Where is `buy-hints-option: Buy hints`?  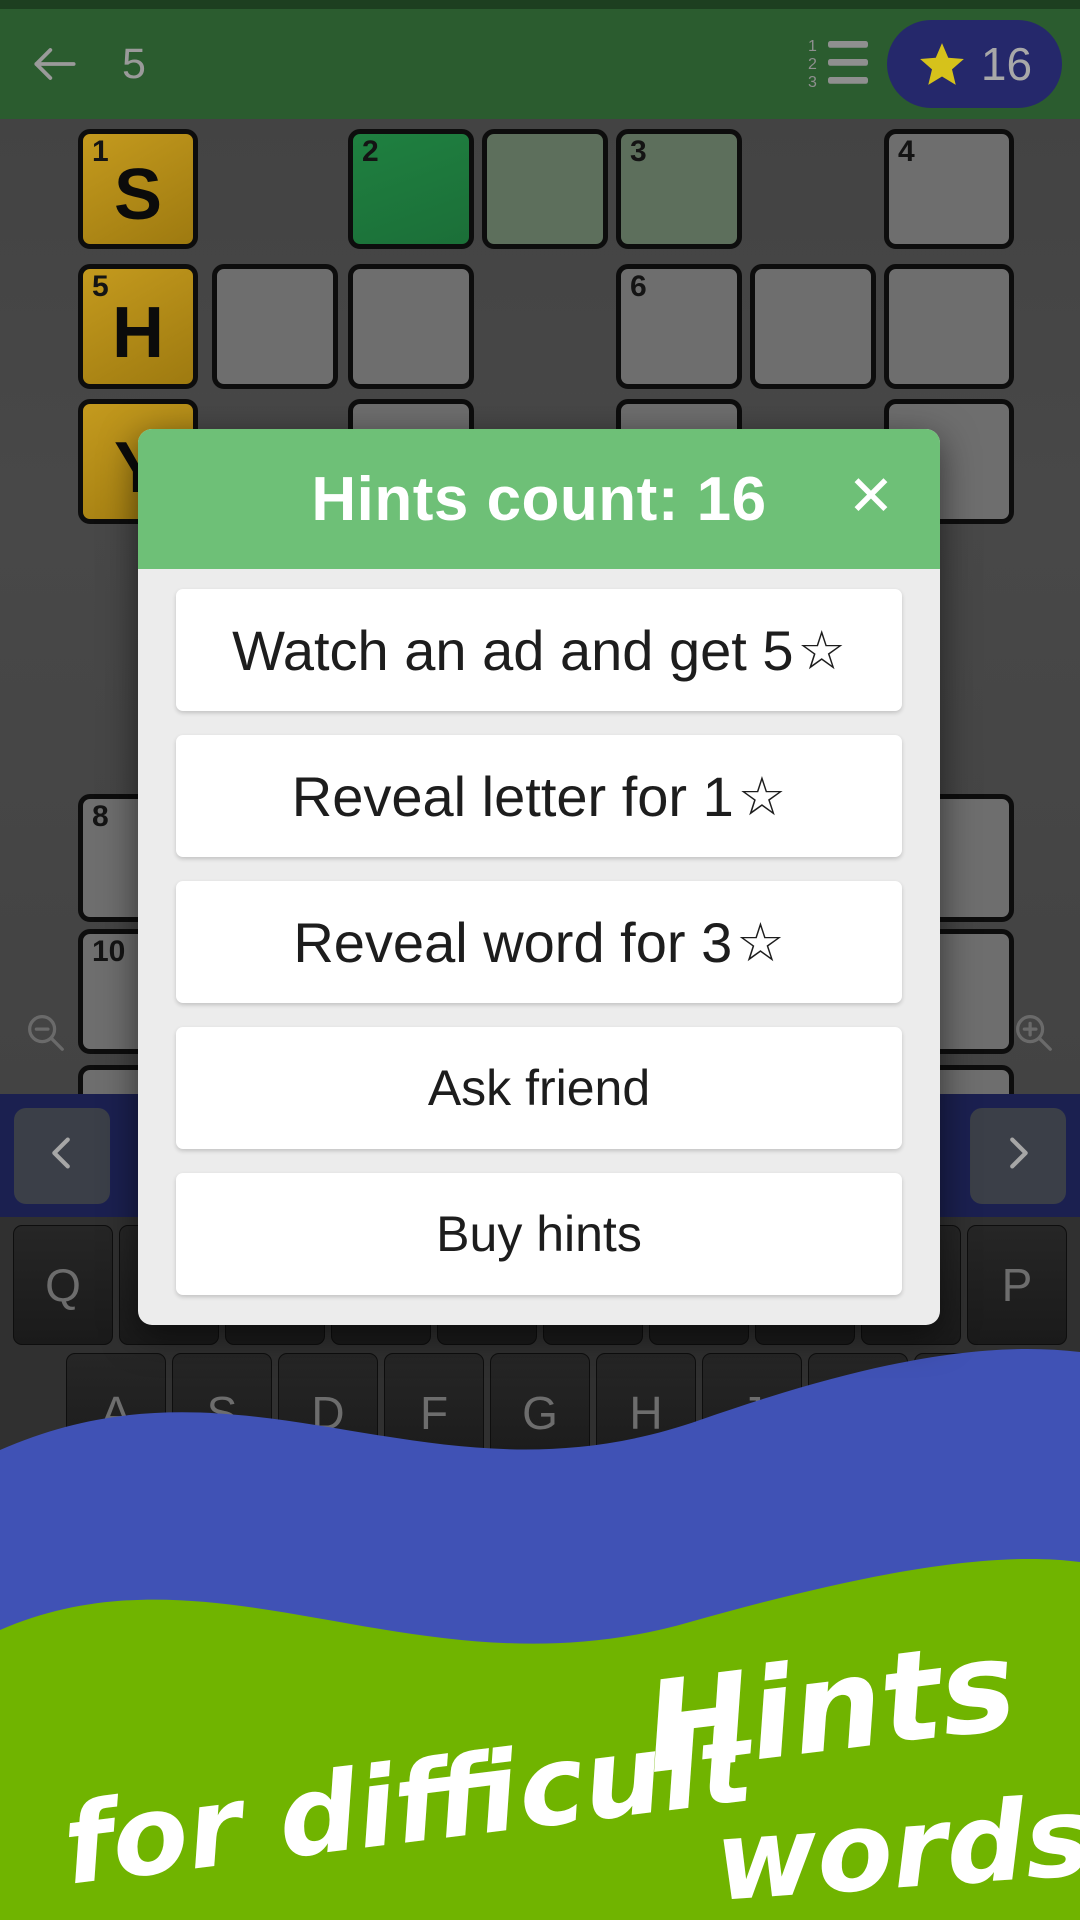
buy-hints-option: Buy hints is located at coordinates (539, 1234).